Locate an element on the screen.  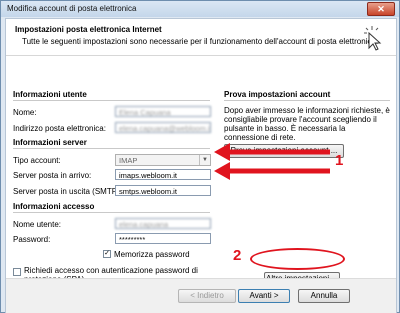
annotation-marker-1: 1 is located at coordinates (339, 160).